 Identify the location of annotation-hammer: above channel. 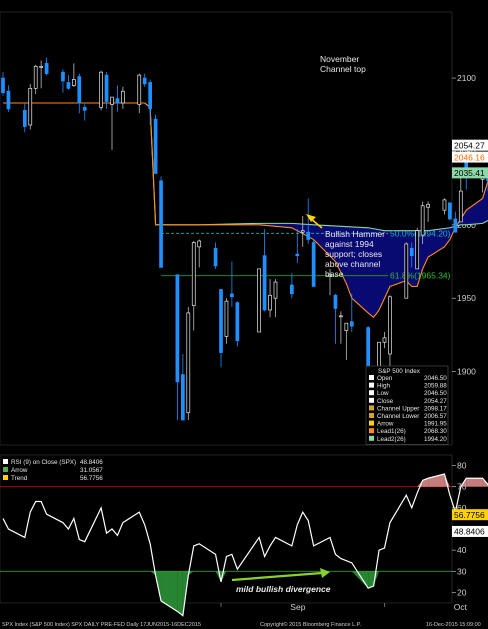
(352, 264).